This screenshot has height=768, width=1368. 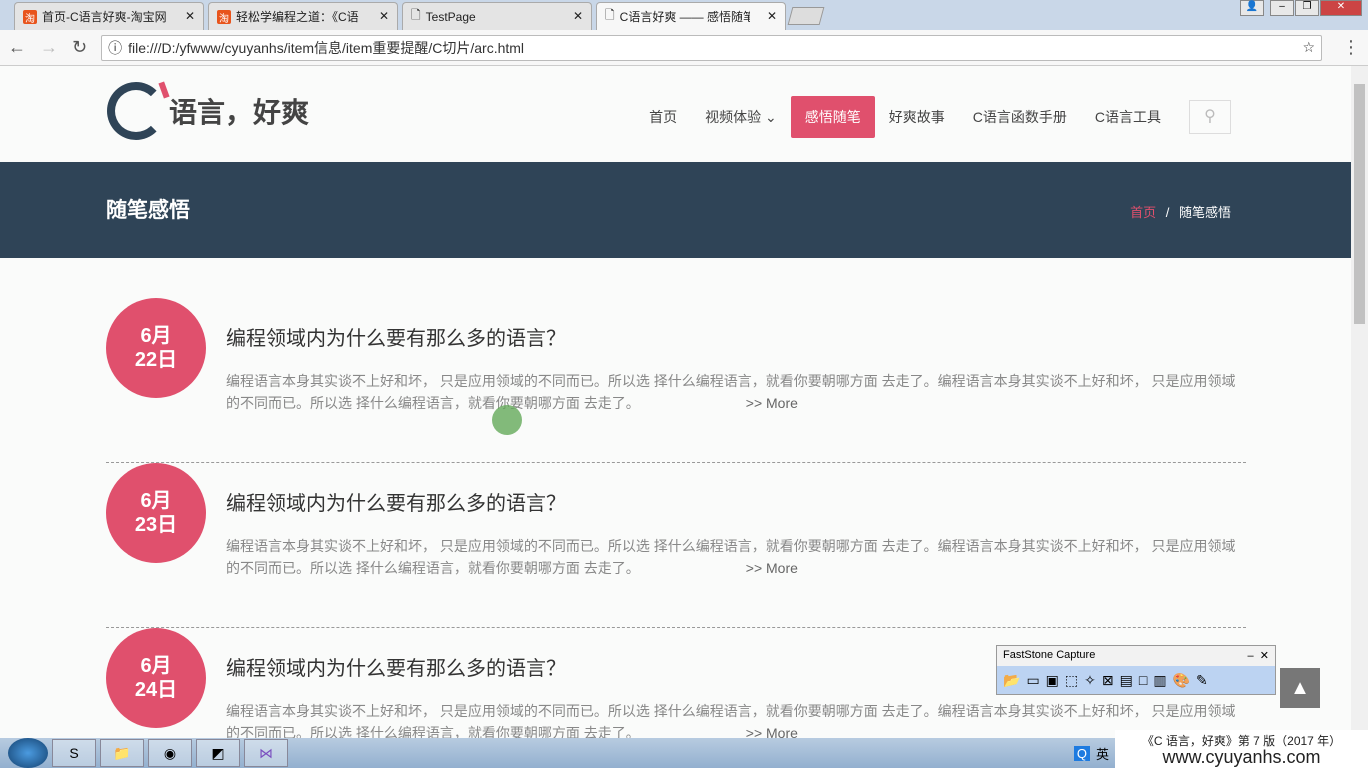 I want to click on scrollbar, so click(x=1359, y=402).